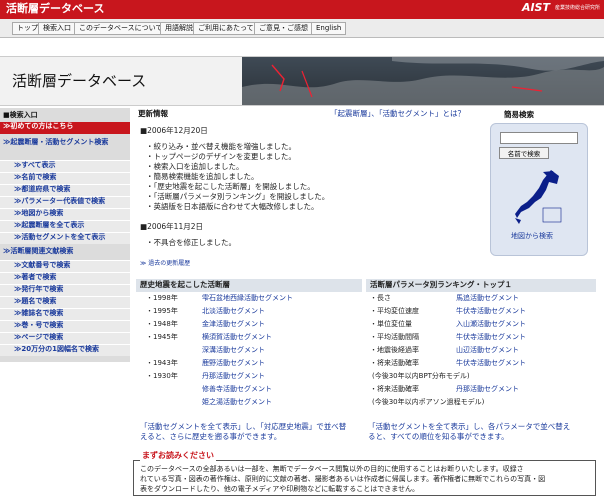 The height and width of the screenshot is (497, 604). I want to click on news-item: ・トップページのデザインを変更しました。, so click(221, 156).